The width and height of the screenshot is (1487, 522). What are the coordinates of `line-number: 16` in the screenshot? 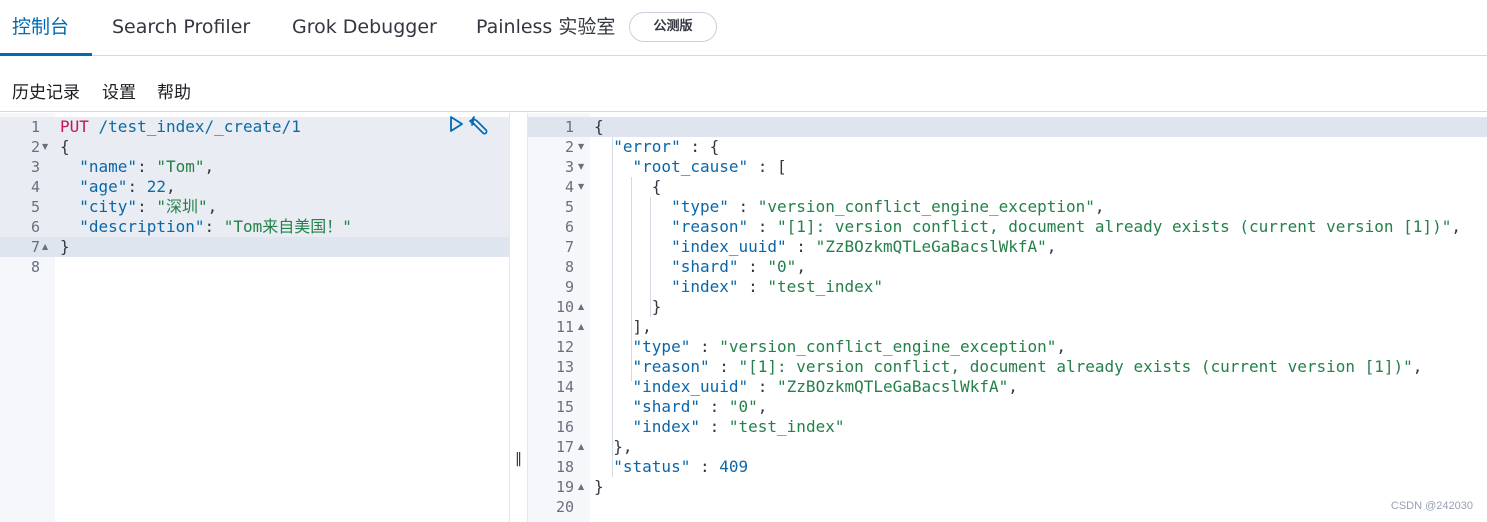 It's located at (564, 427).